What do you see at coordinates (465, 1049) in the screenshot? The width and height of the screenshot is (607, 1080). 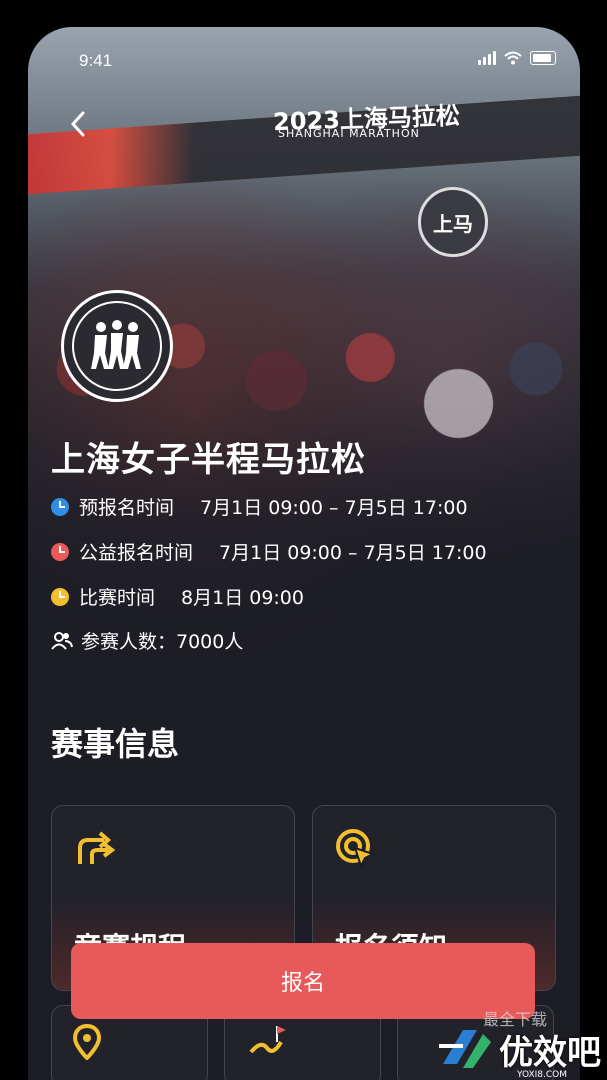 I see `watermark-logo-icon` at bounding box center [465, 1049].